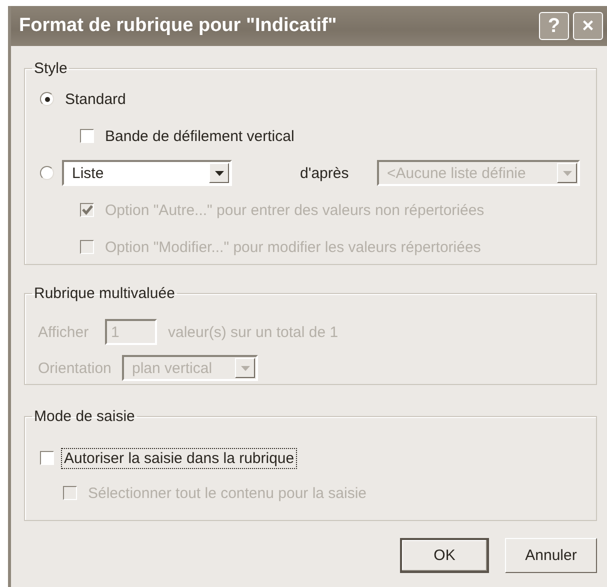  I want to click on orientation-label: Orientation, so click(75, 368).